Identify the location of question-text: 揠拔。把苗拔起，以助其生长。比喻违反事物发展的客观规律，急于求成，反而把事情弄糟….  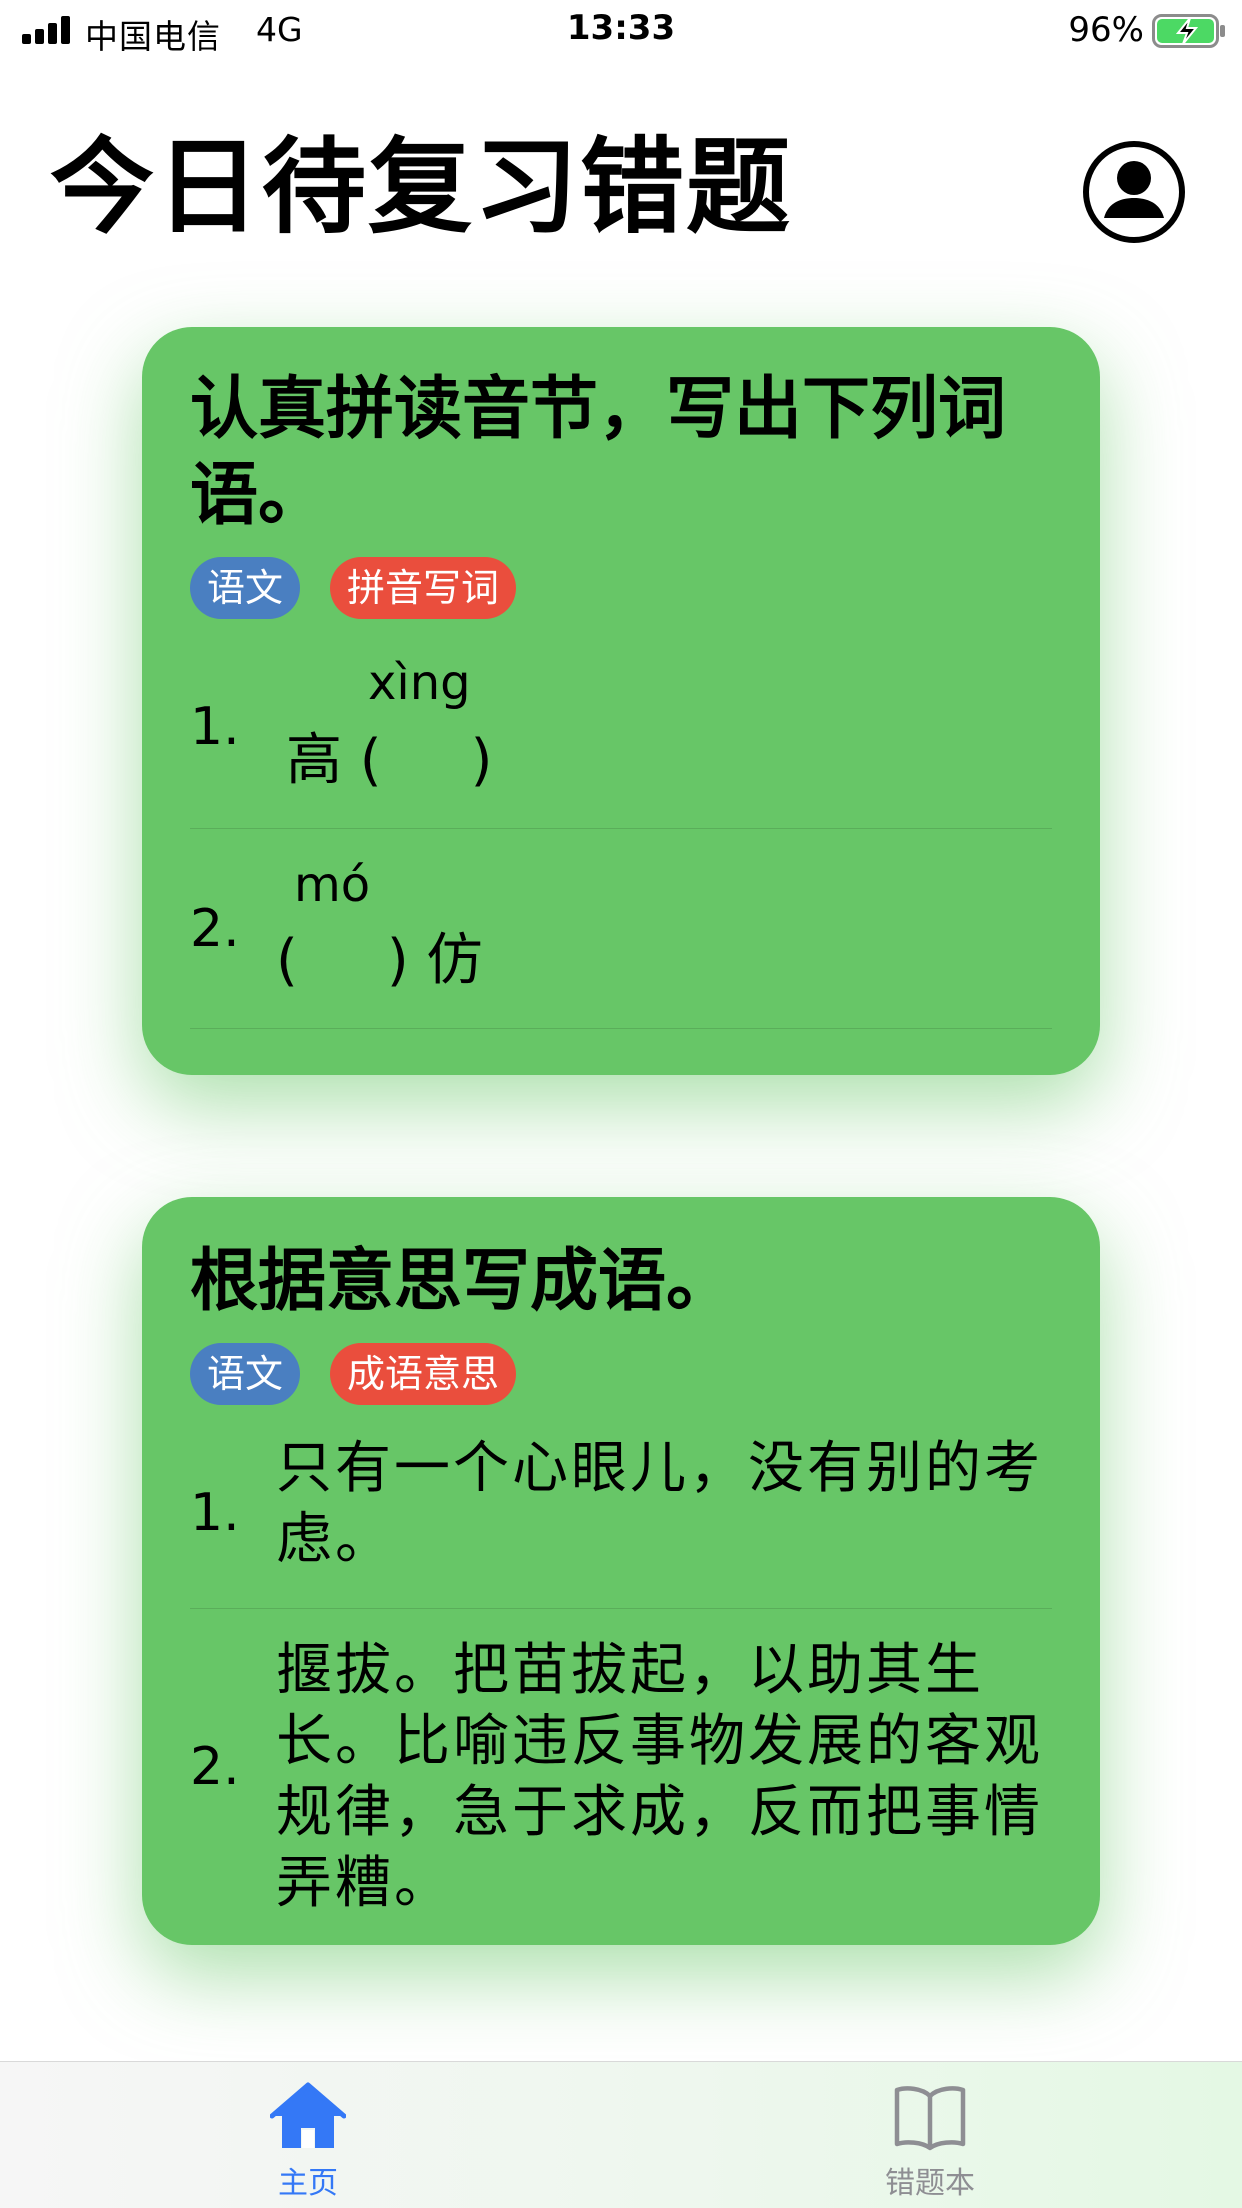
(659, 1777).